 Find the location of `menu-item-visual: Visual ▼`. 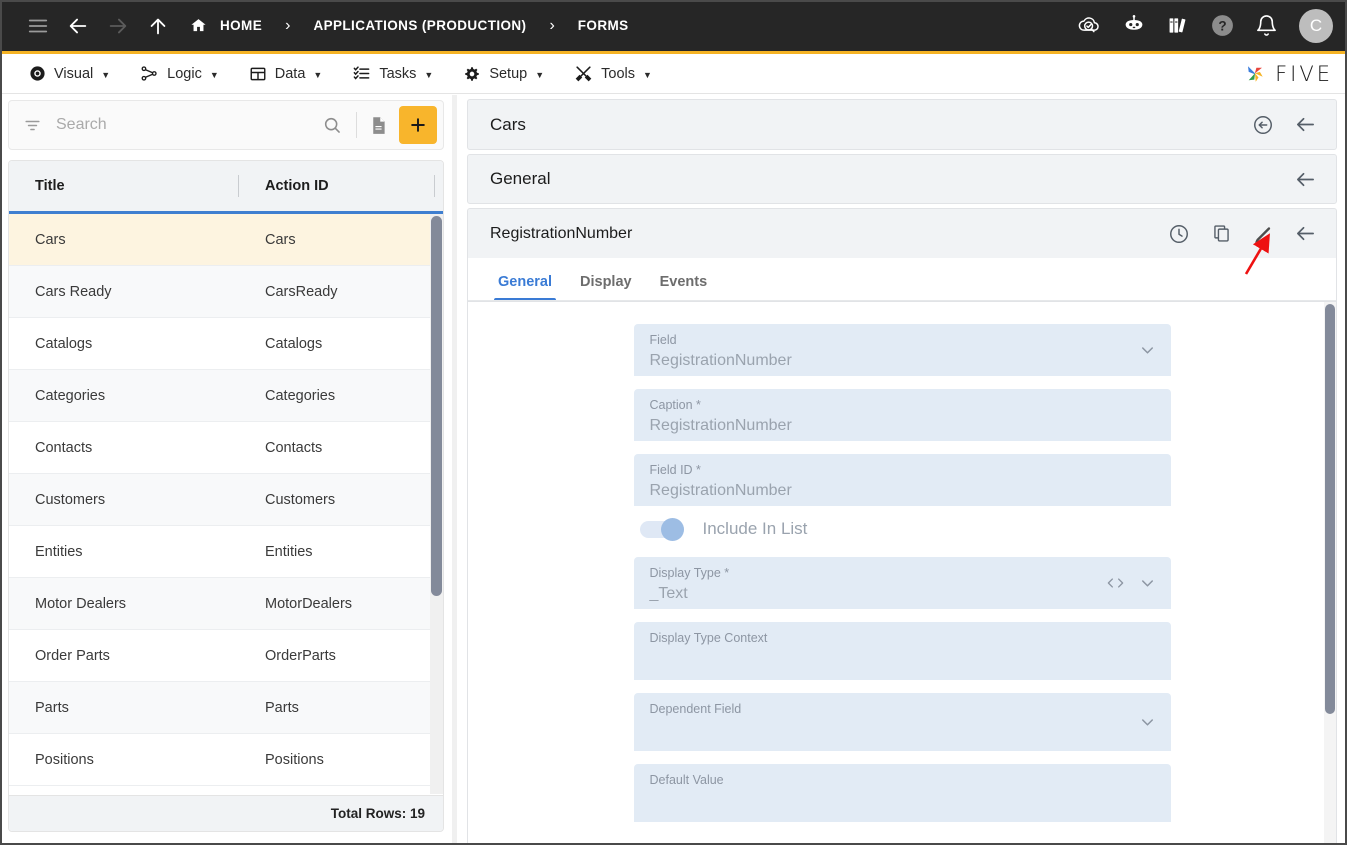

menu-item-visual: Visual ▼ is located at coordinates (69, 74).